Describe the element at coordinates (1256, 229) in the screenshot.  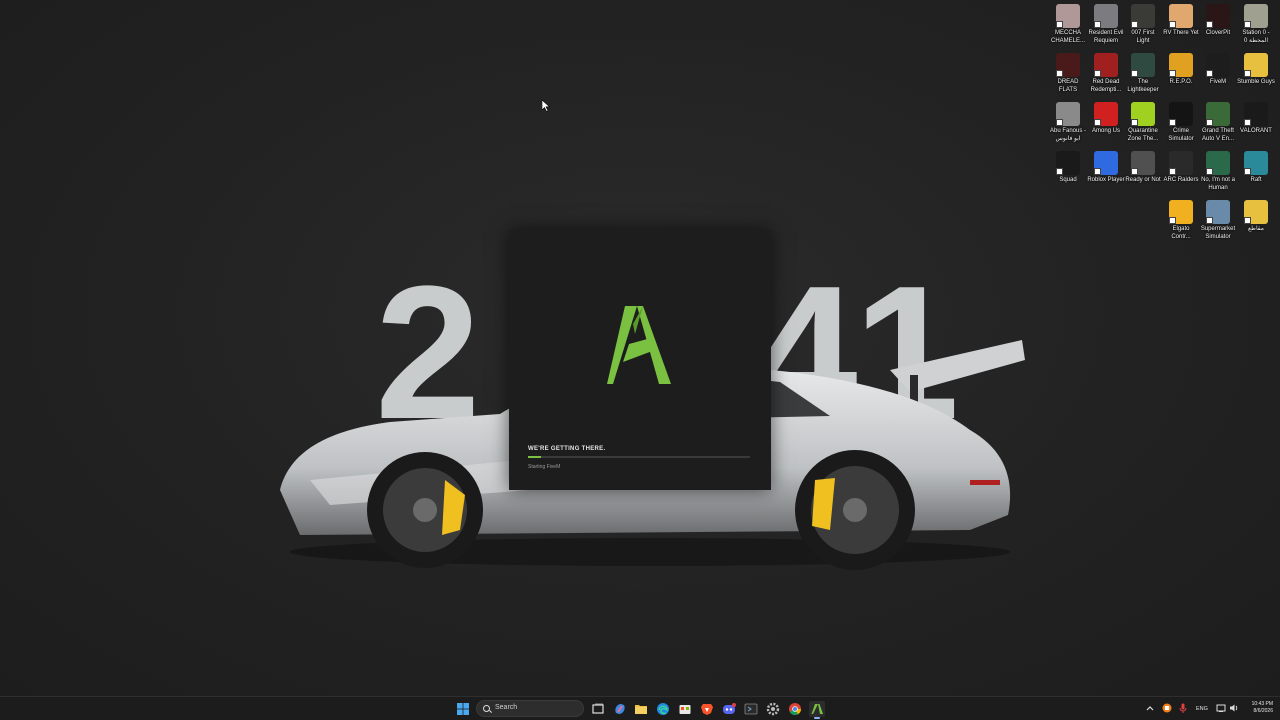
I see `desktop-icon-label: مقاطع` at that location.